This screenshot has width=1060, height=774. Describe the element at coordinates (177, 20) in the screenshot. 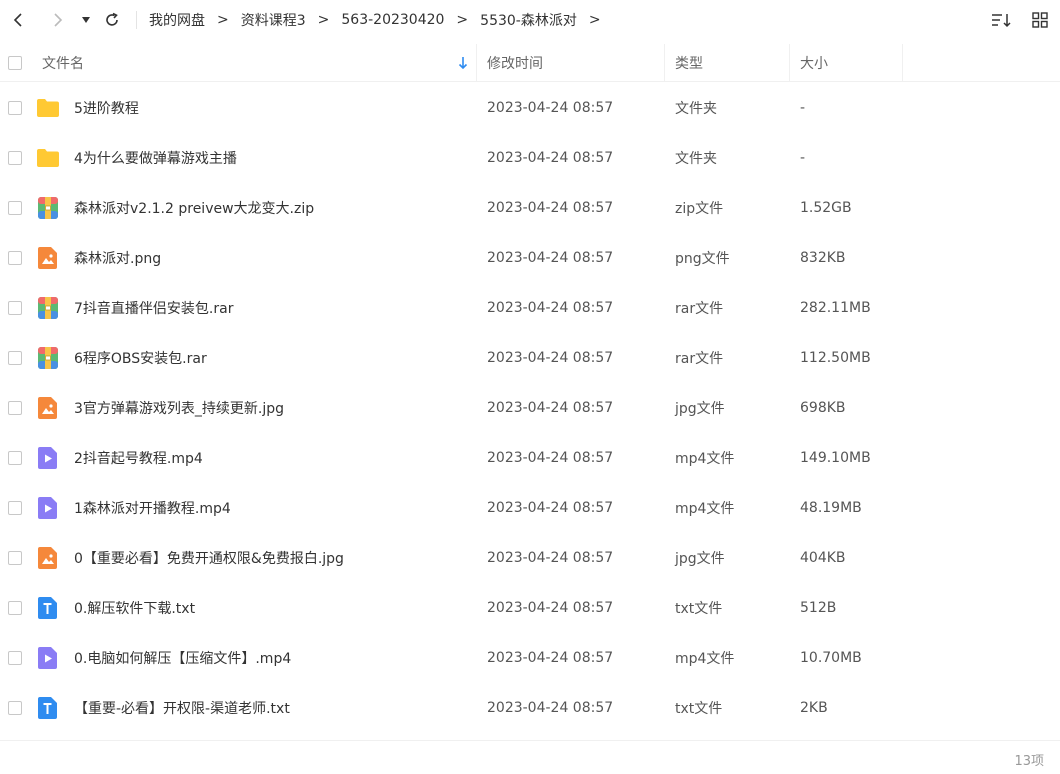

I see `breadcrumb-item: 我的网盘` at that location.